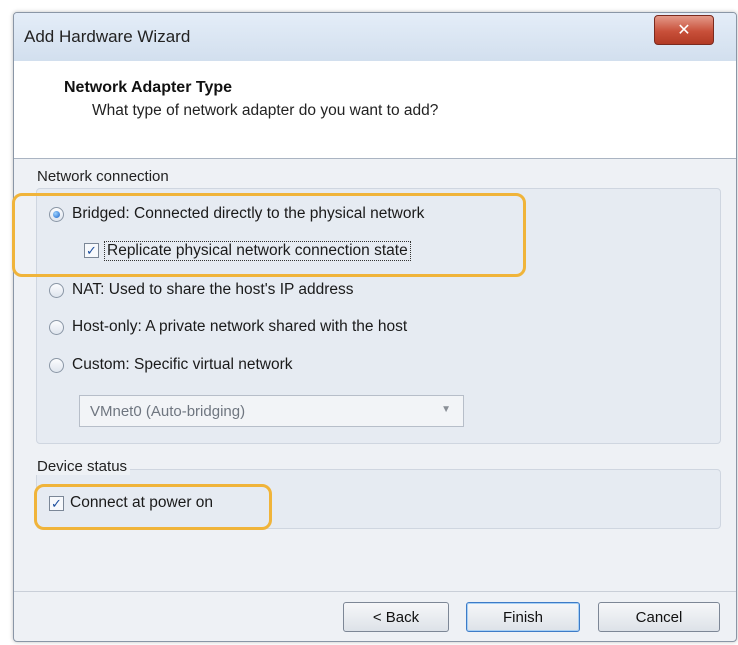 The image size is (738, 645). I want to click on host-only-radio, so click(56, 327).